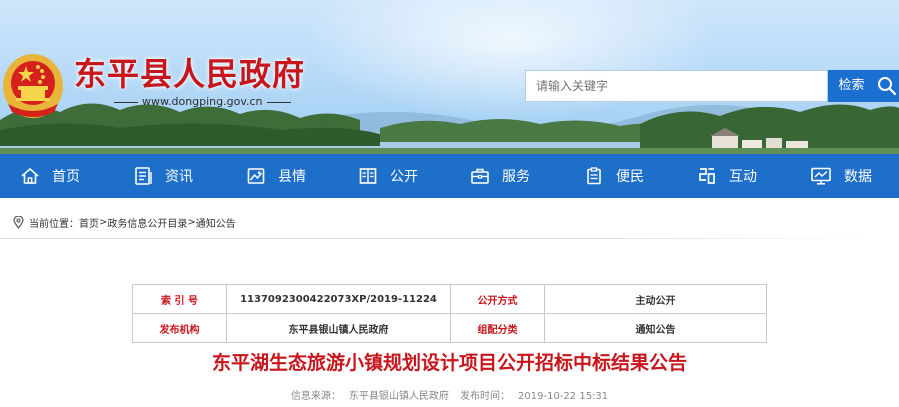 Image resolution: width=899 pixels, height=407 pixels. I want to click on nav-label: 服务, so click(516, 177).